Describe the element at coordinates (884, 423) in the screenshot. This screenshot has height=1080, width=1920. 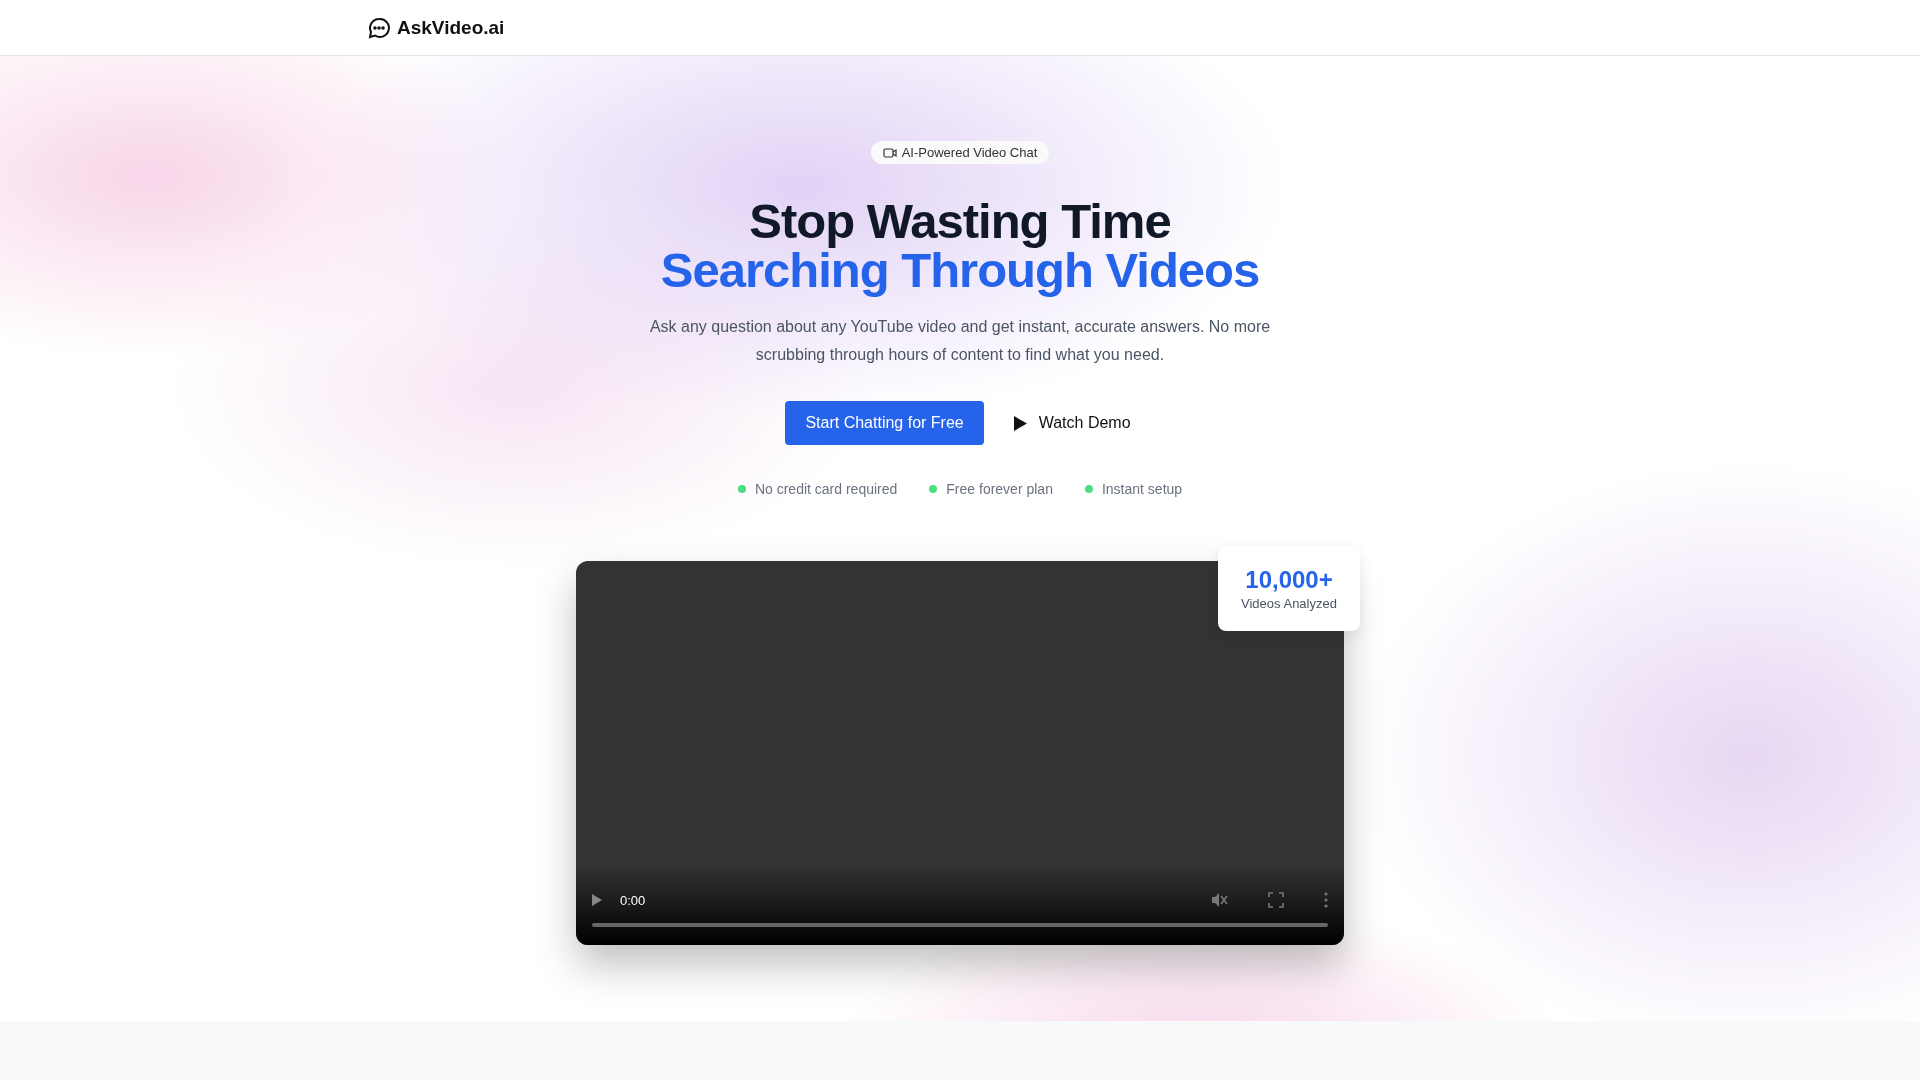
I see `start-chatting-button: Start Chatting for Free` at that location.